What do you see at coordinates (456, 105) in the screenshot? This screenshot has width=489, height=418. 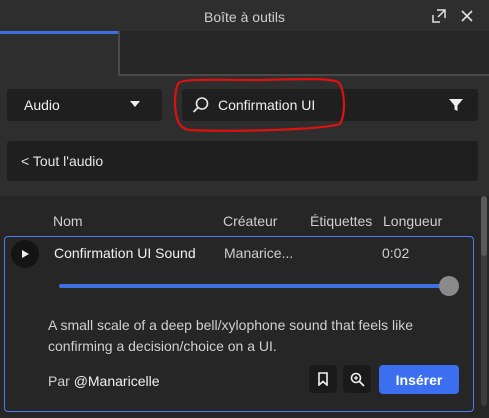 I see `filter-icon` at bounding box center [456, 105].